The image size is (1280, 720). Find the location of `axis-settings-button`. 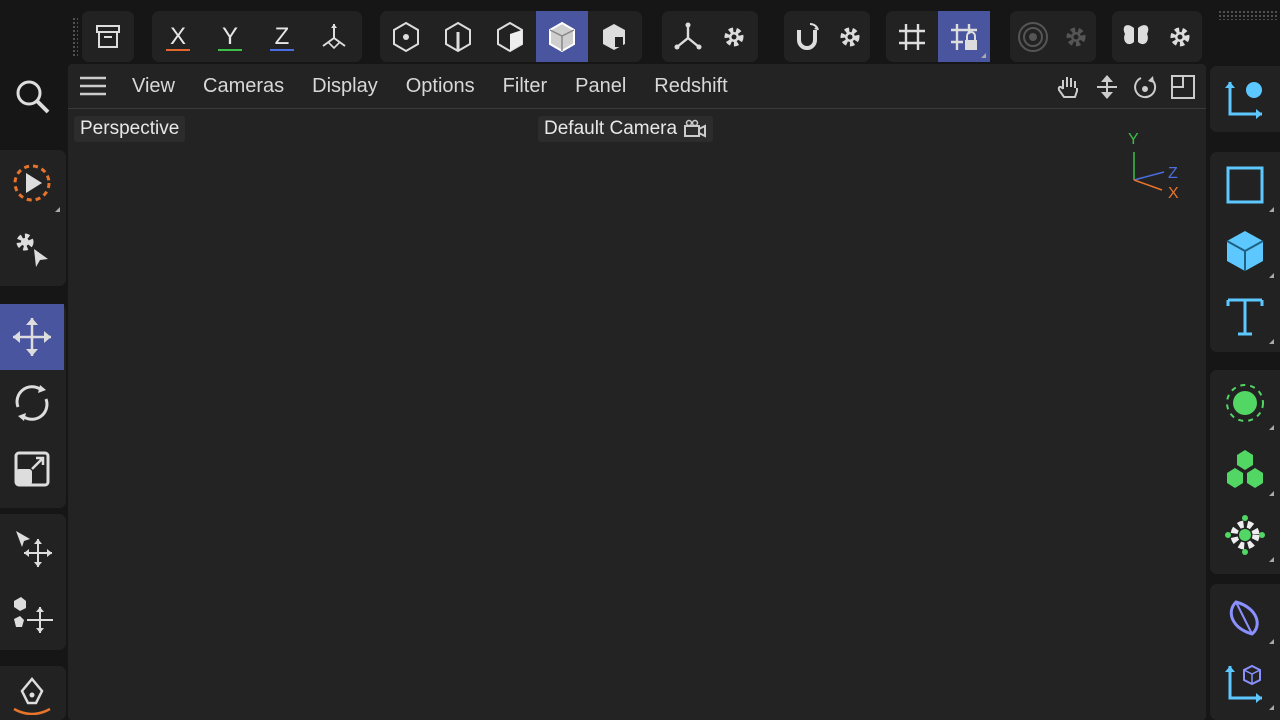

axis-settings-button is located at coordinates (734, 36).